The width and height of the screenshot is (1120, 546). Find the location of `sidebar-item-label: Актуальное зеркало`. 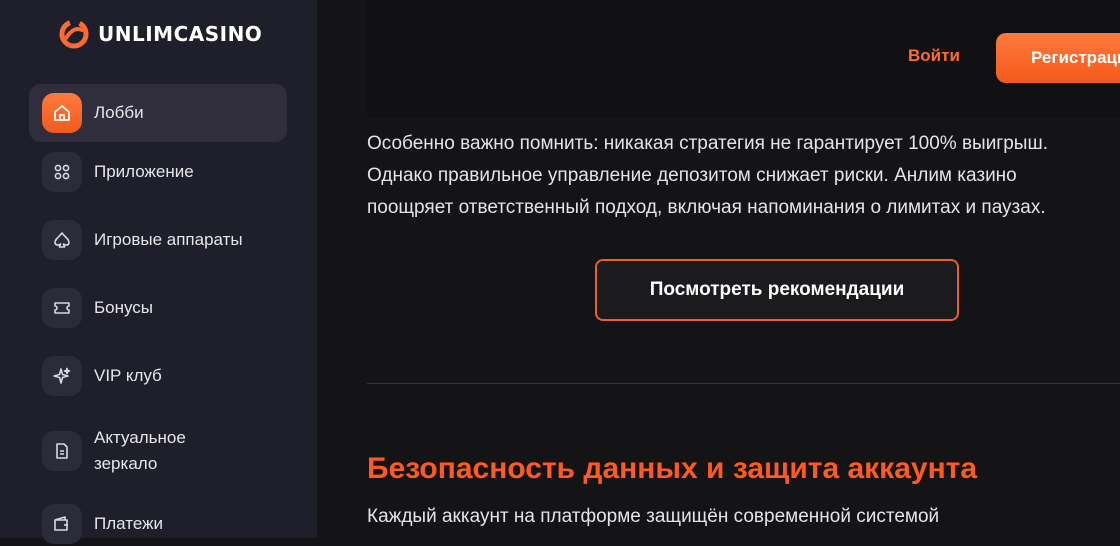

sidebar-item-label: Актуальное зеркало is located at coordinates (140, 451).